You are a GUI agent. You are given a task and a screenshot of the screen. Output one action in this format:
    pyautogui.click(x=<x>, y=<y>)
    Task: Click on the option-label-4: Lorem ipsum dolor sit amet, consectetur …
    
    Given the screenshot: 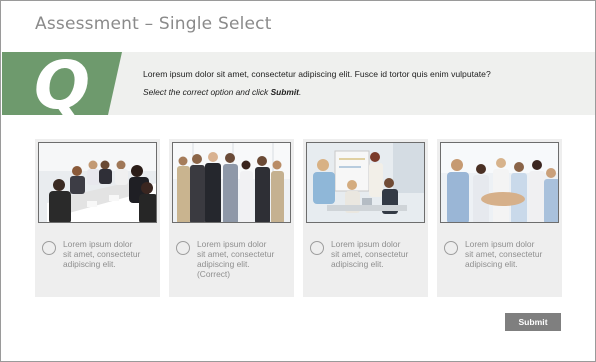 What is the action you would take?
    pyautogui.click(x=504, y=254)
    